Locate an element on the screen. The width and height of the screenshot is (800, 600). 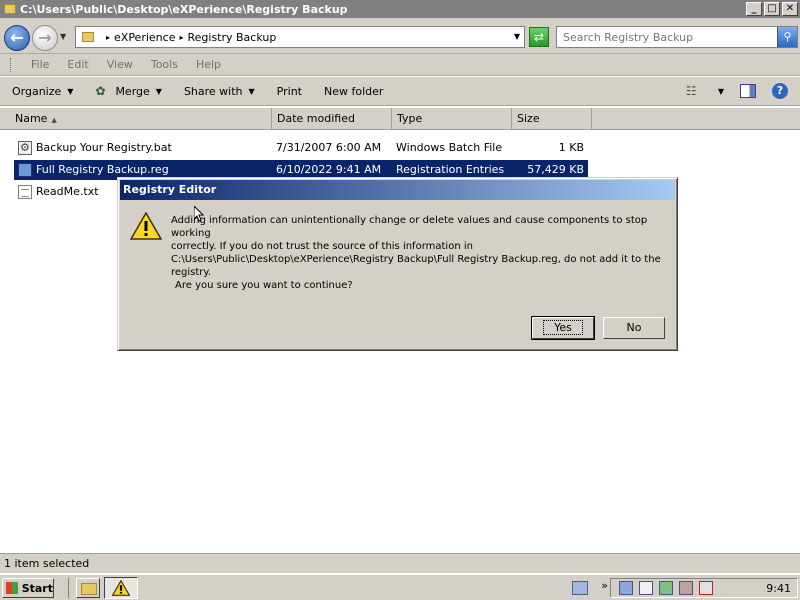
views-icon: ☷ is located at coordinates (694, 91).